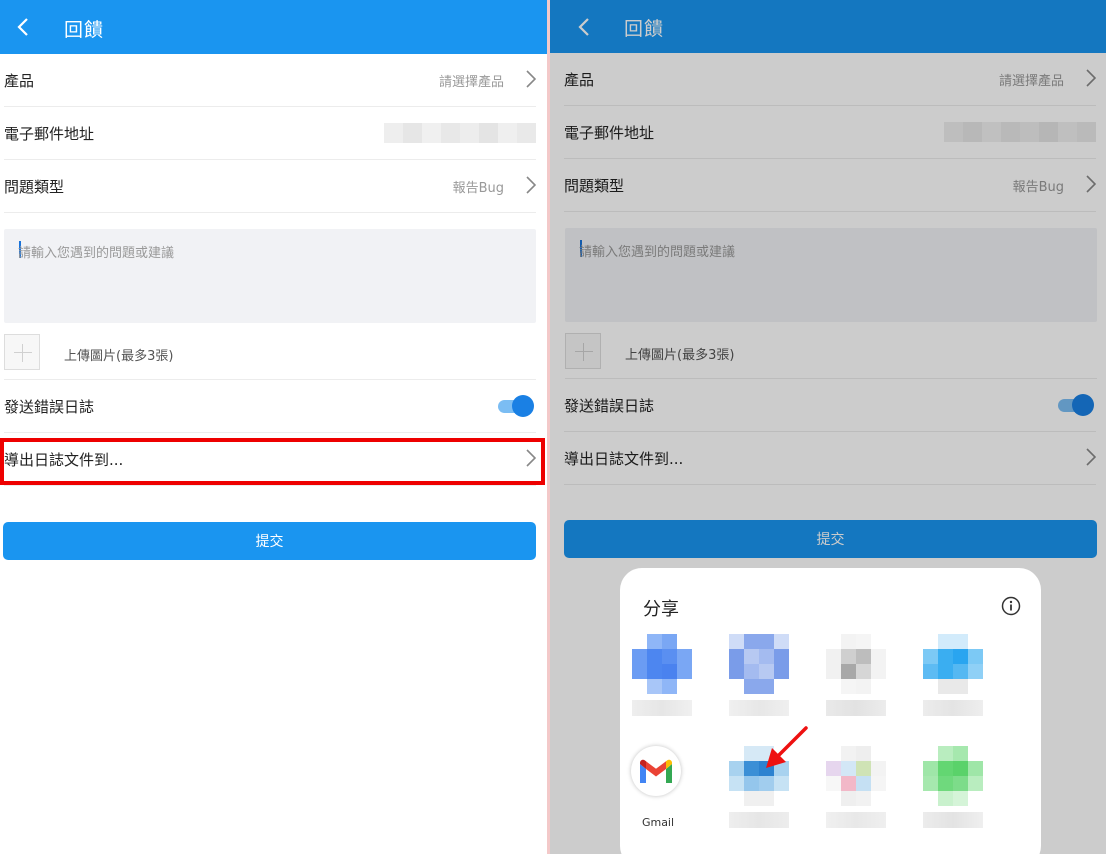  What do you see at coordinates (270, 133) in the screenshot?
I see `email-row: 電子郵件地址` at bounding box center [270, 133].